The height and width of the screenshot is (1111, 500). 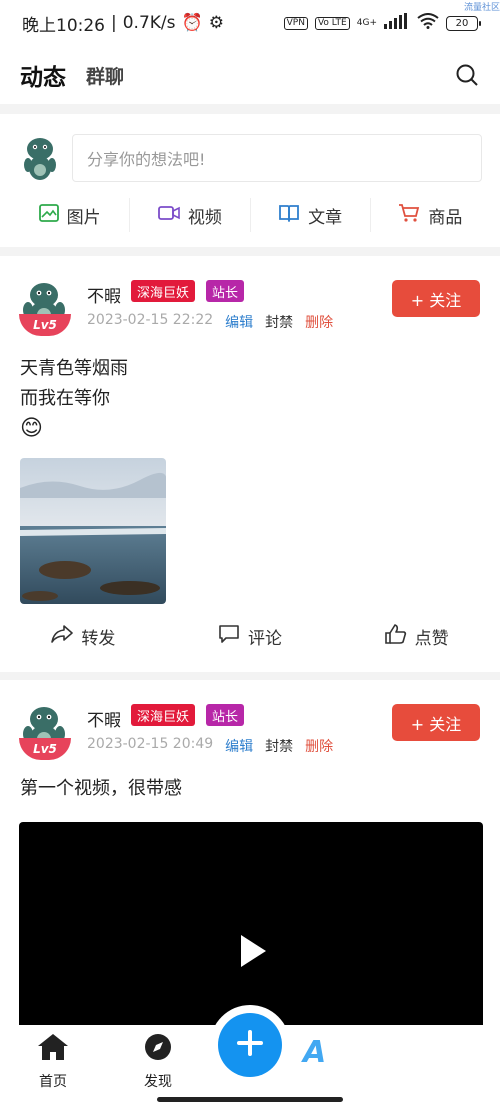 I want to click on plus-icon, so click(x=250, y=1045).